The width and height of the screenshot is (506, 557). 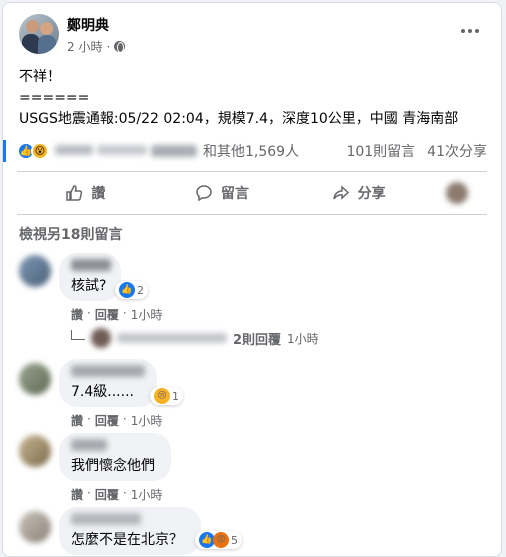 I want to click on post-actions: 讚 留言 分享, so click(x=252, y=193).